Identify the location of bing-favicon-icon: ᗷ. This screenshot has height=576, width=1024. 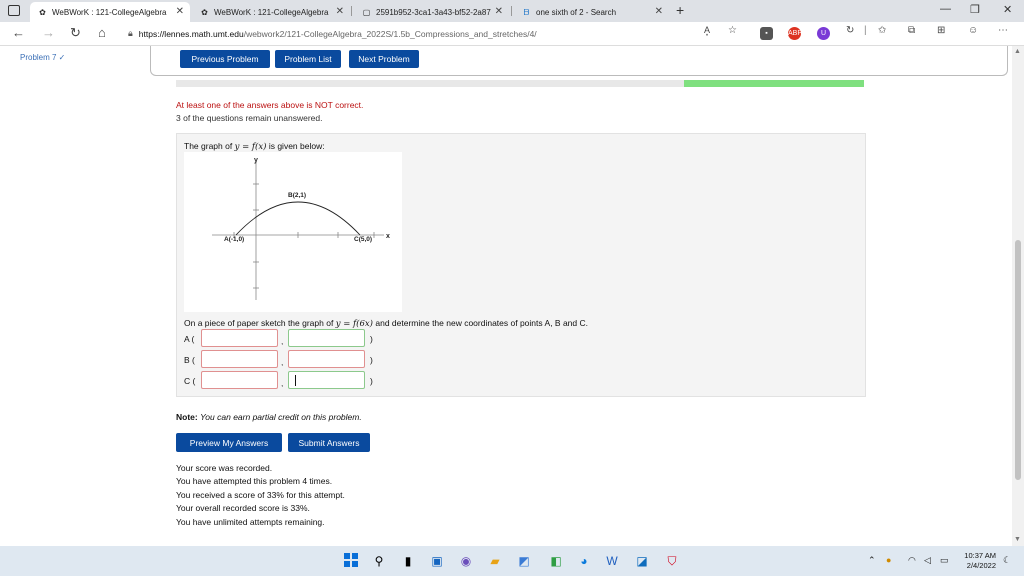
(526, 12).